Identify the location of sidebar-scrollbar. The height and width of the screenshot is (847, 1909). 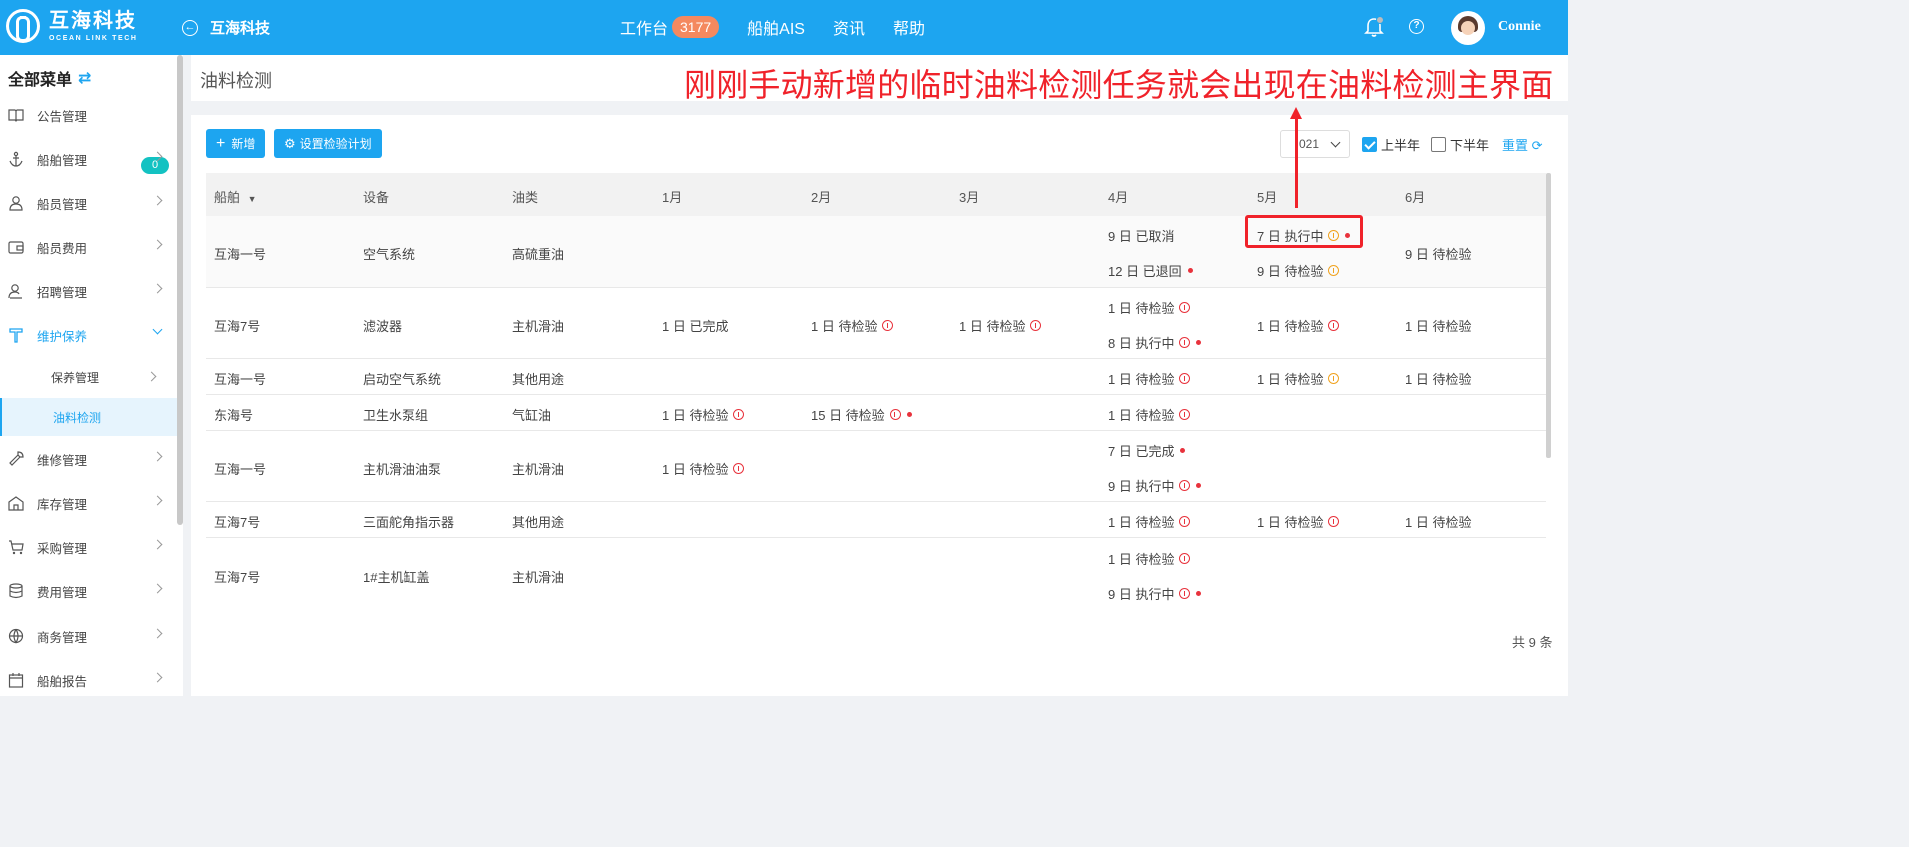
(180, 290).